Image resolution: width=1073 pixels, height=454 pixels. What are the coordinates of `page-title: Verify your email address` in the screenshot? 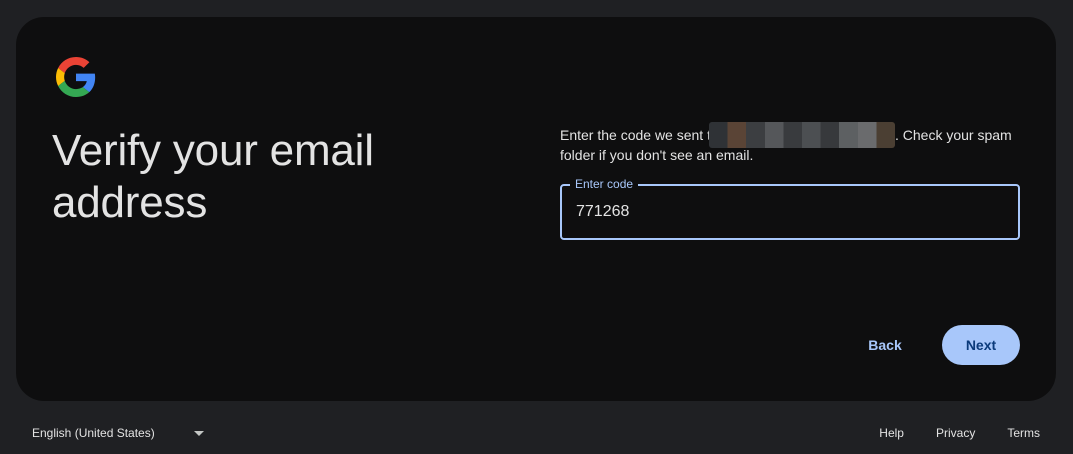 It's located at (213, 176).